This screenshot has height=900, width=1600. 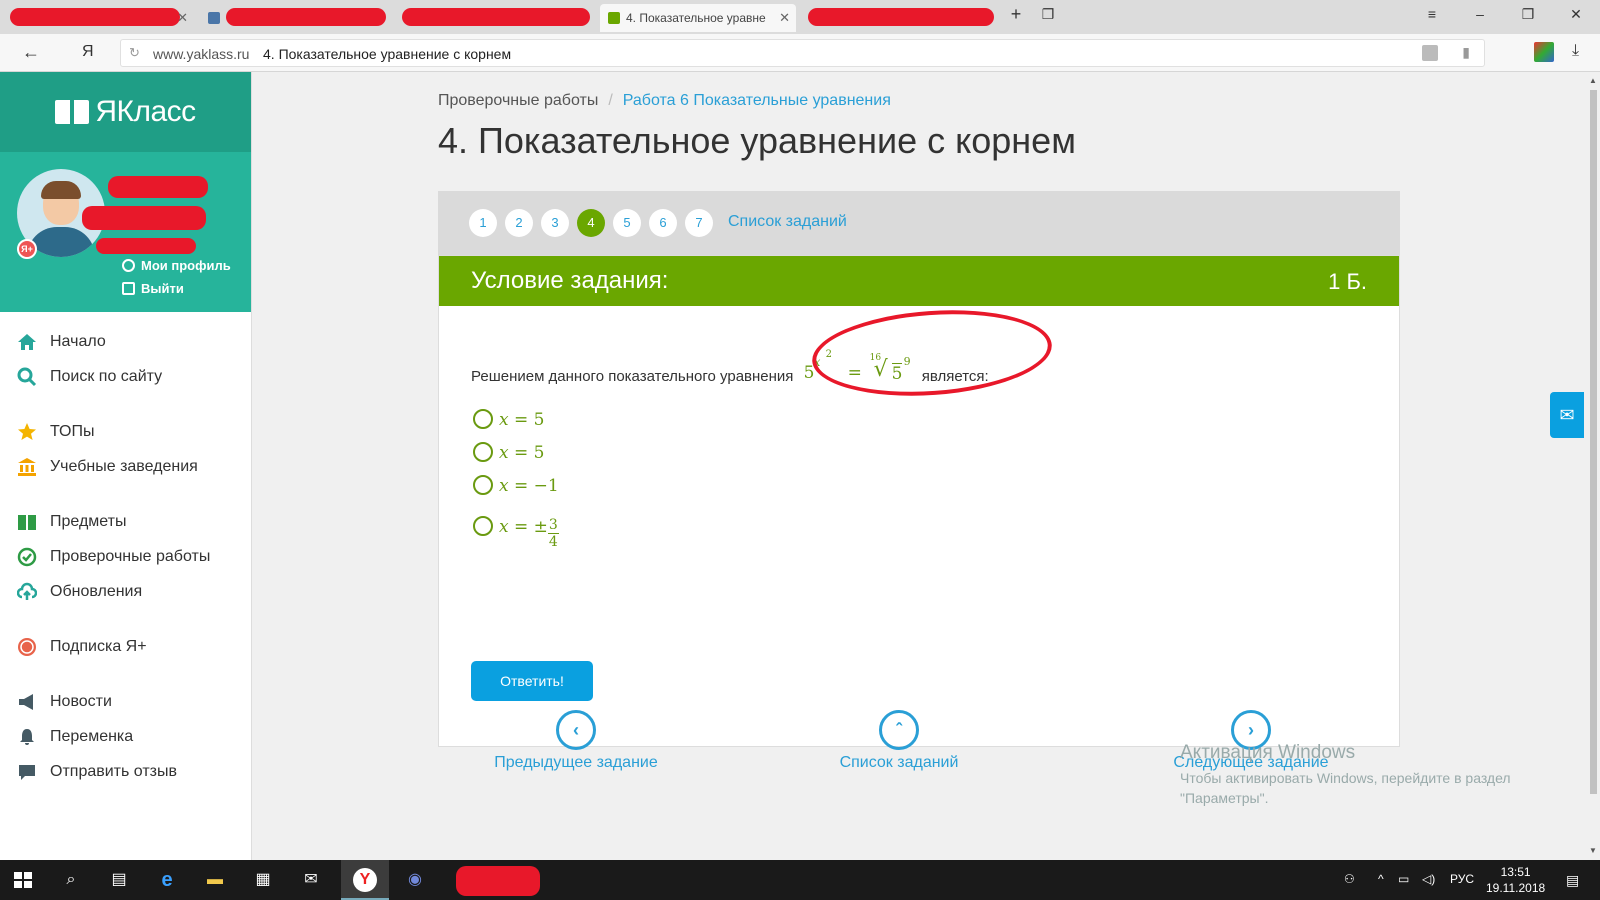 I want to click on close-window-icon: ✕, so click(x=1576, y=14).